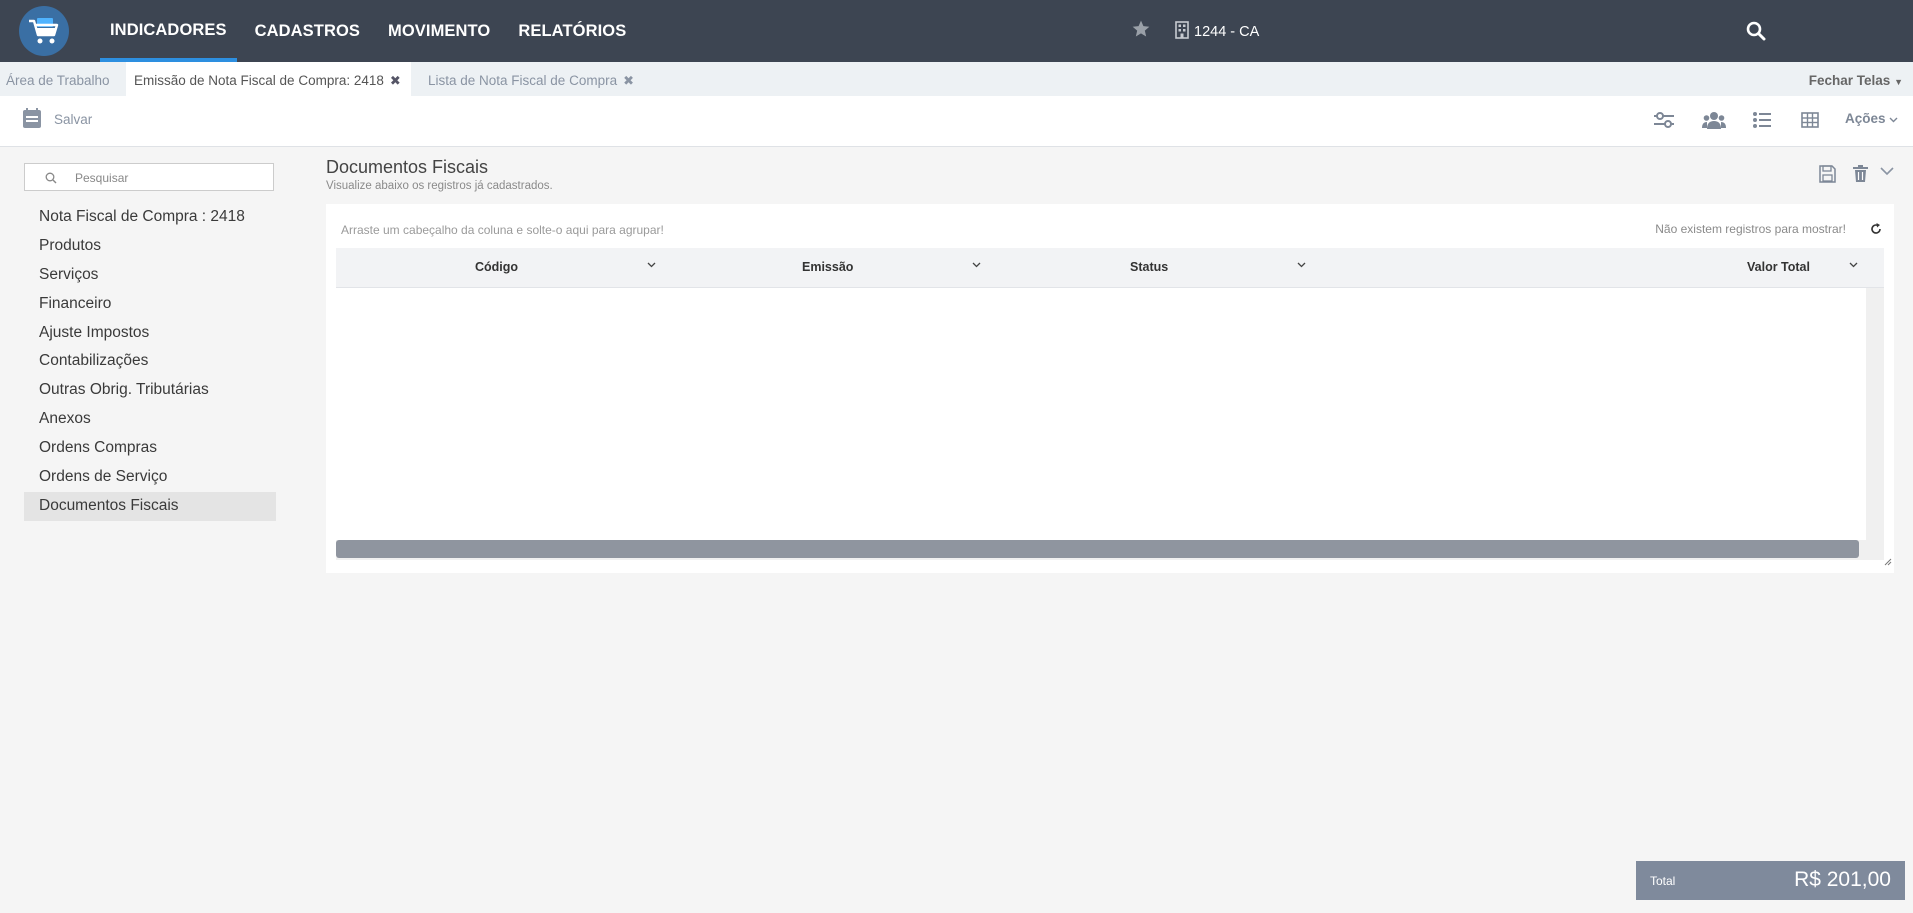 This screenshot has width=1913, height=913. What do you see at coordinates (1663, 881) in the screenshot?
I see `total-label: Total` at bounding box center [1663, 881].